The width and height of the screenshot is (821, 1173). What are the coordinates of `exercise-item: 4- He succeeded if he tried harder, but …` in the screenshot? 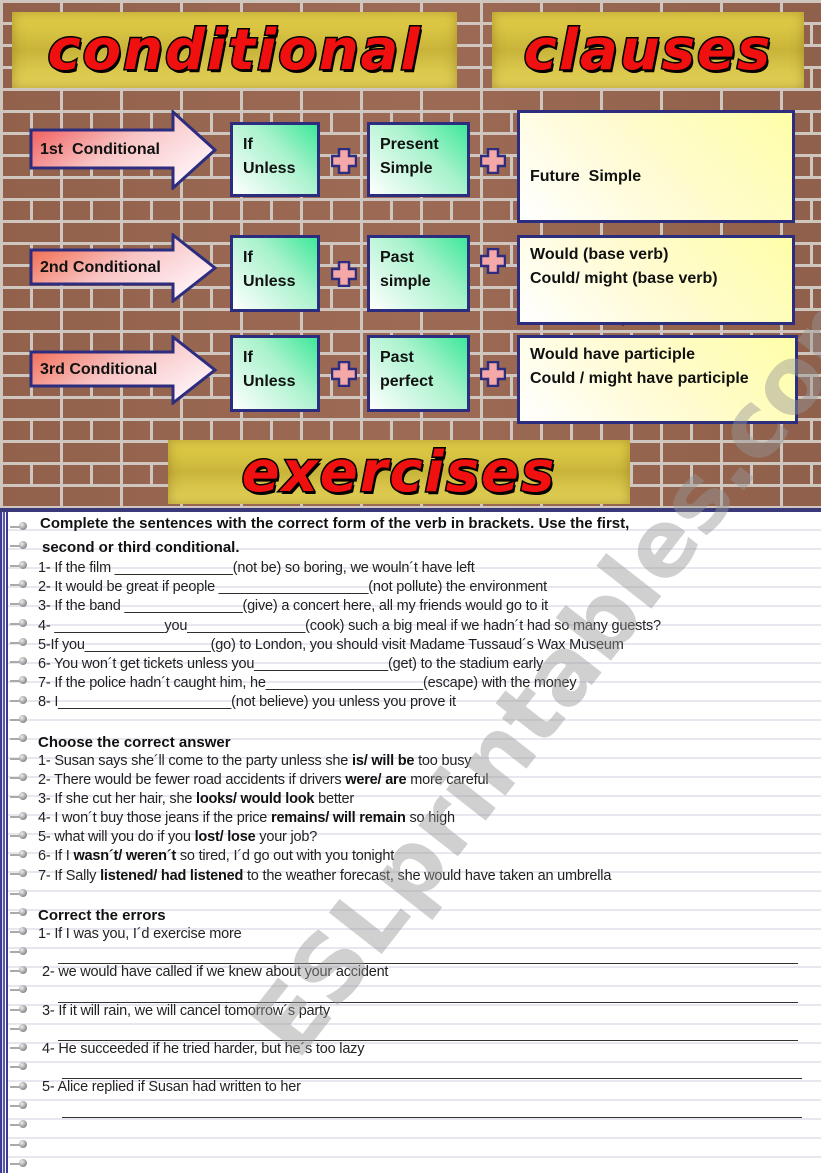 It's located at (203, 1048).